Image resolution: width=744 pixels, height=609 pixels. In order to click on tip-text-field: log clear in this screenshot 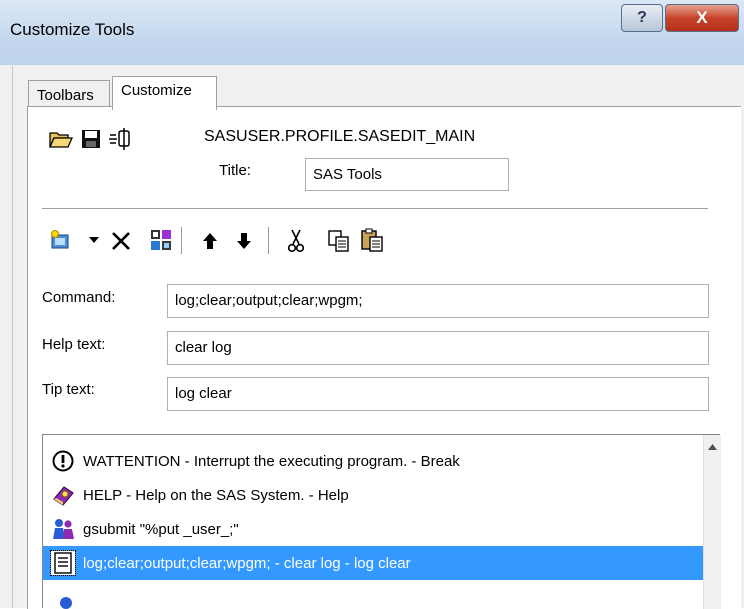, I will do `click(438, 394)`.